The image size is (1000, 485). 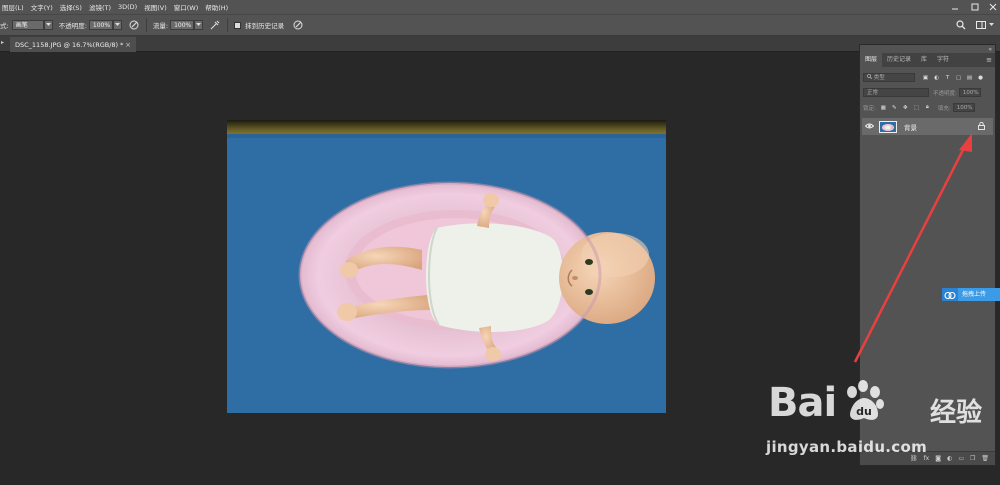 I want to click on maximize-button, so click(x=975, y=7).